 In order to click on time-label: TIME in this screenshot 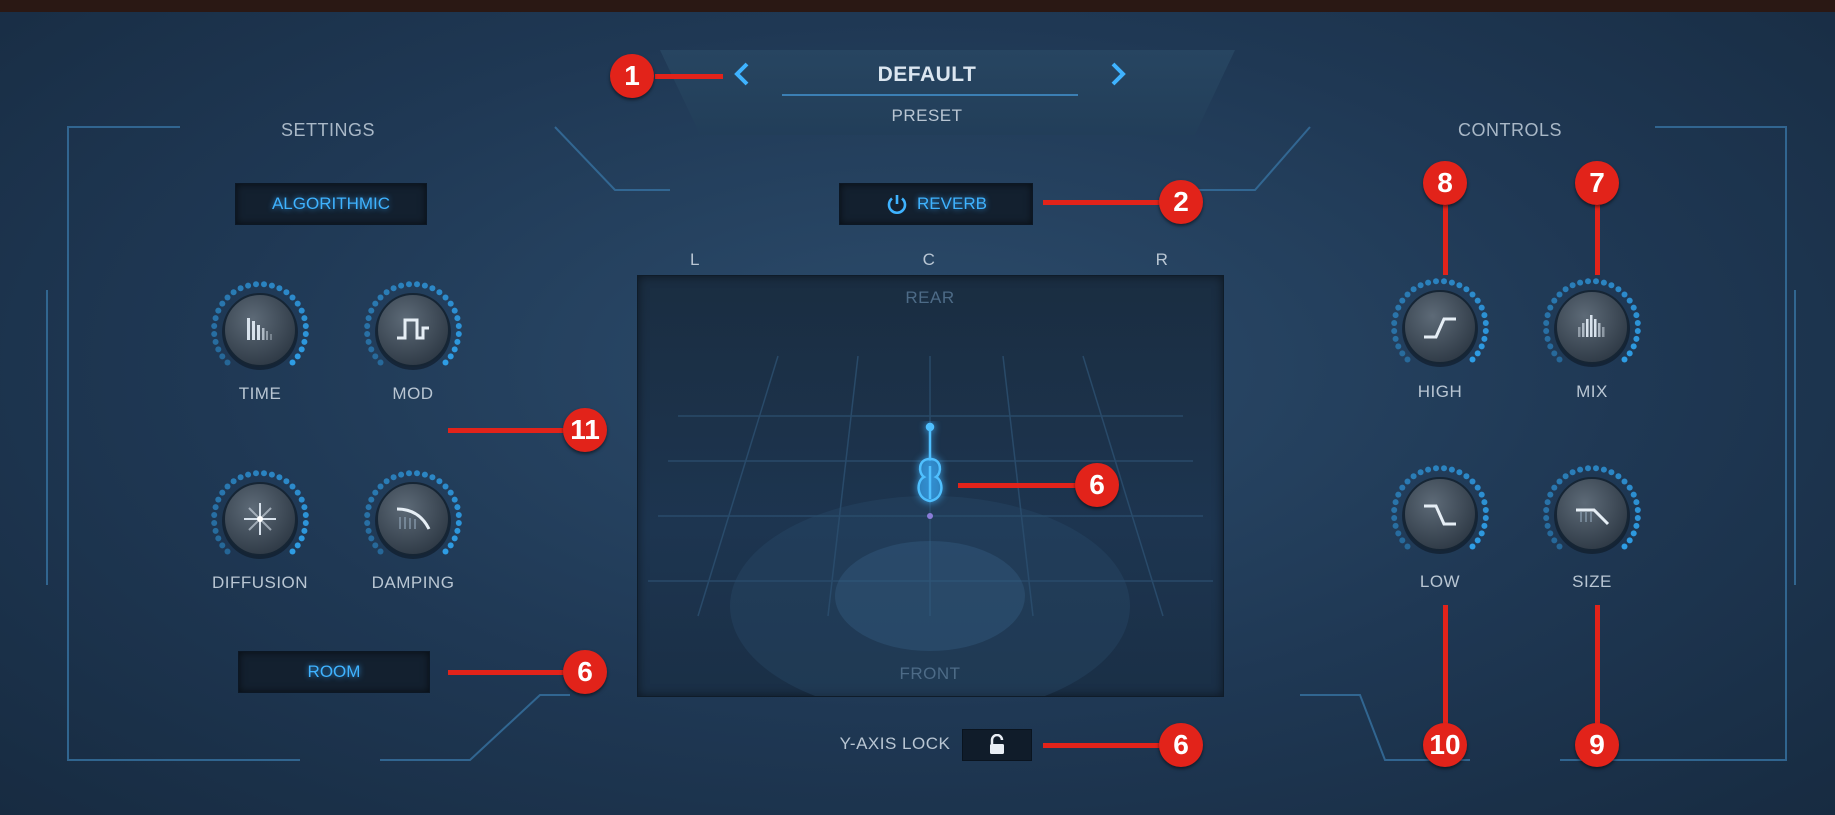, I will do `click(260, 393)`.